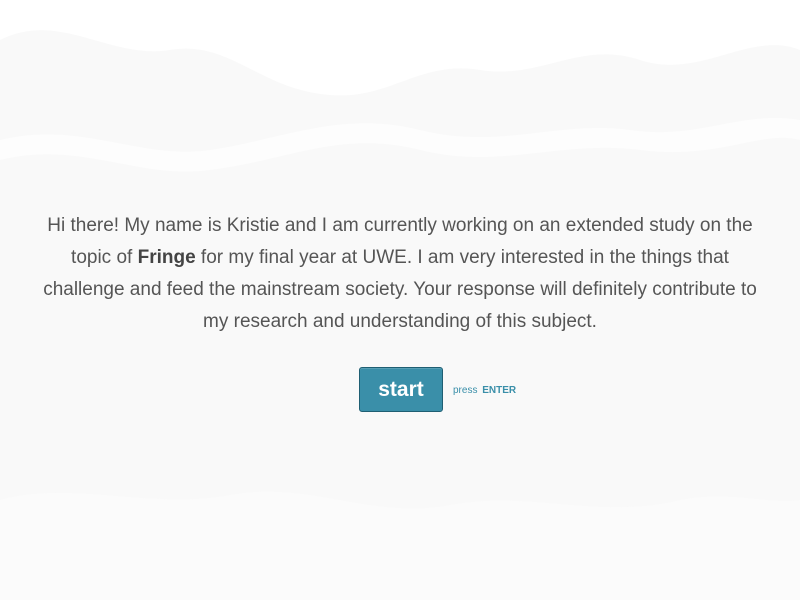 Image resolution: width=800 pixels, height=600 pixels. I want to click on press-enter-hint: press ENTER, so click(484, 390).